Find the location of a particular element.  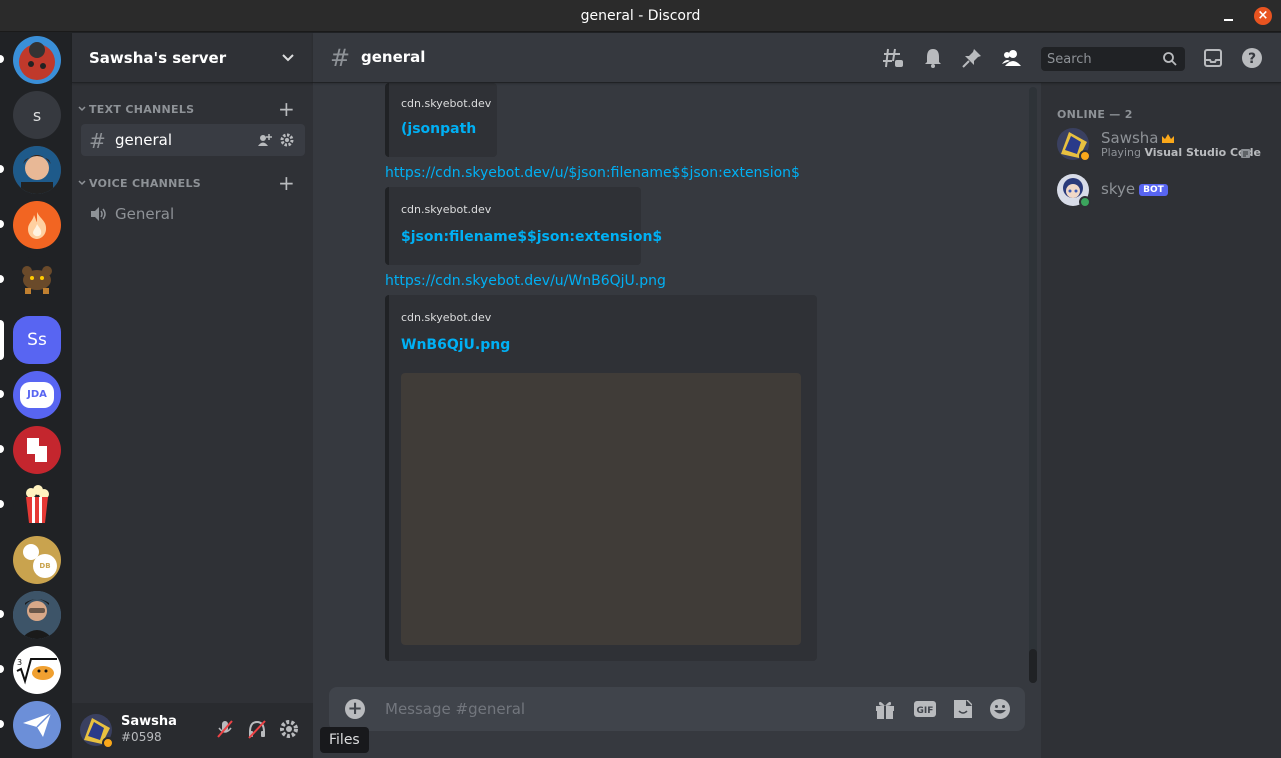

channel-voice-general: General is located at coordinates (193, 214).